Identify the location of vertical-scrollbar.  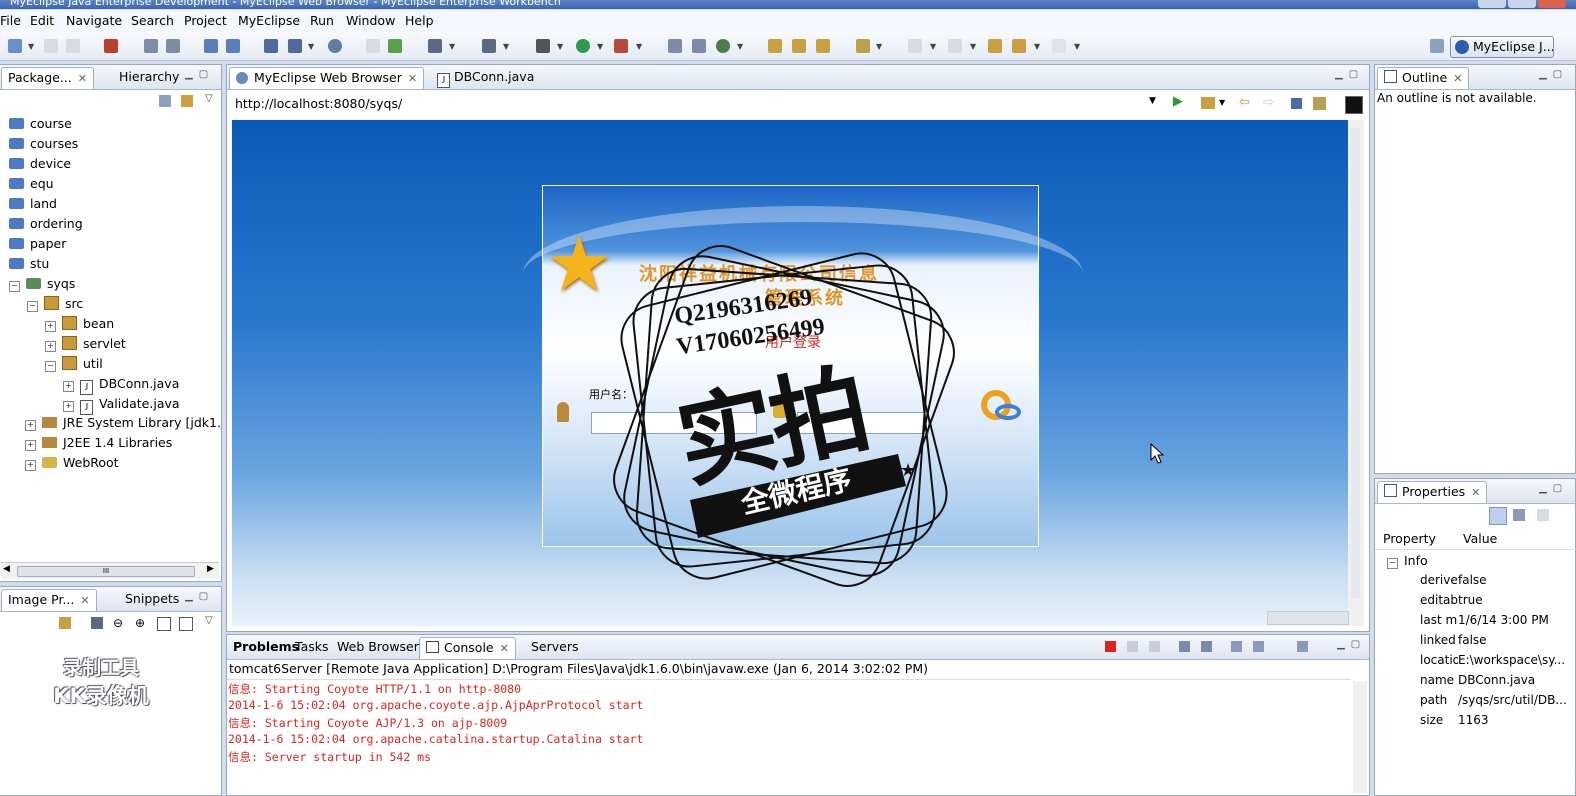
(1356, 373).